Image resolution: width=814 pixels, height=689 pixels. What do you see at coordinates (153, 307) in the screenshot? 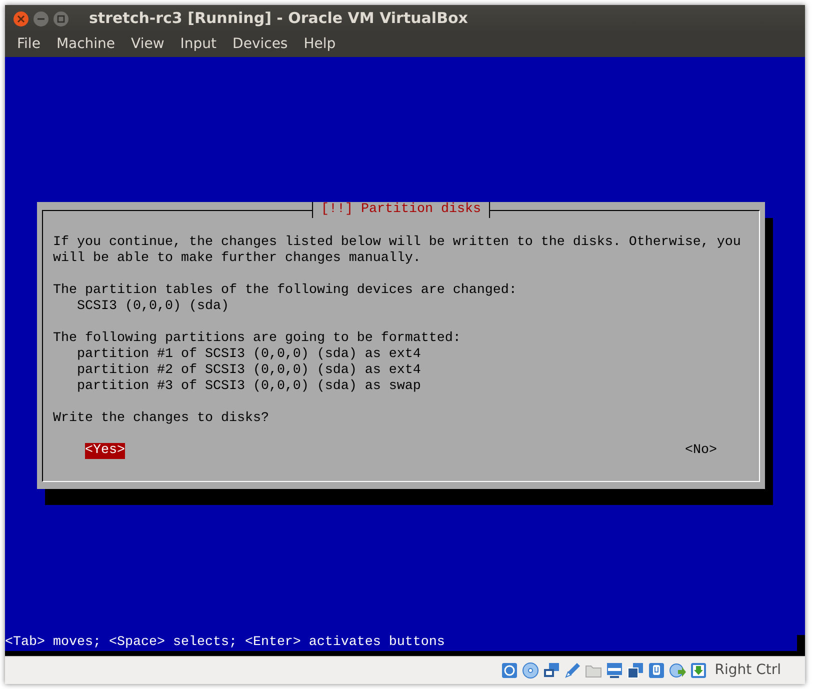
I see `list-line: SCSI3 (0,0,0) (sda)` at bounding box center [153, 307].